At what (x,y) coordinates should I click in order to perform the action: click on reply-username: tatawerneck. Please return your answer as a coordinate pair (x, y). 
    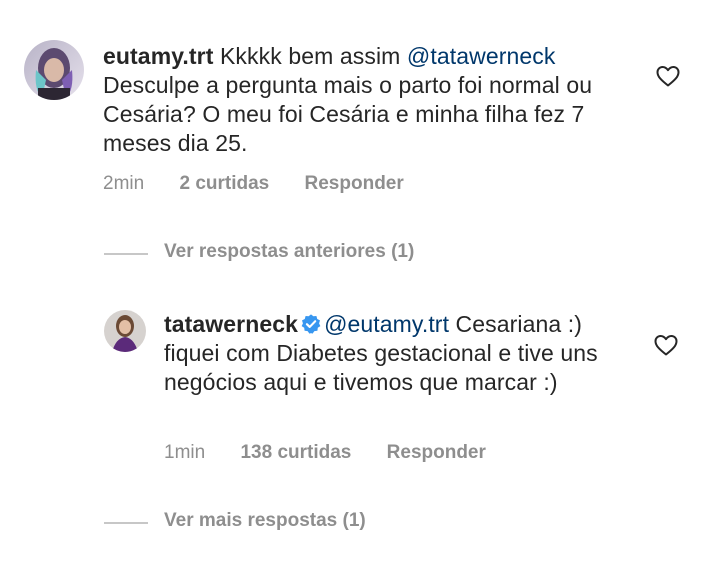
    Looking at the image, I should click on (231, 324).